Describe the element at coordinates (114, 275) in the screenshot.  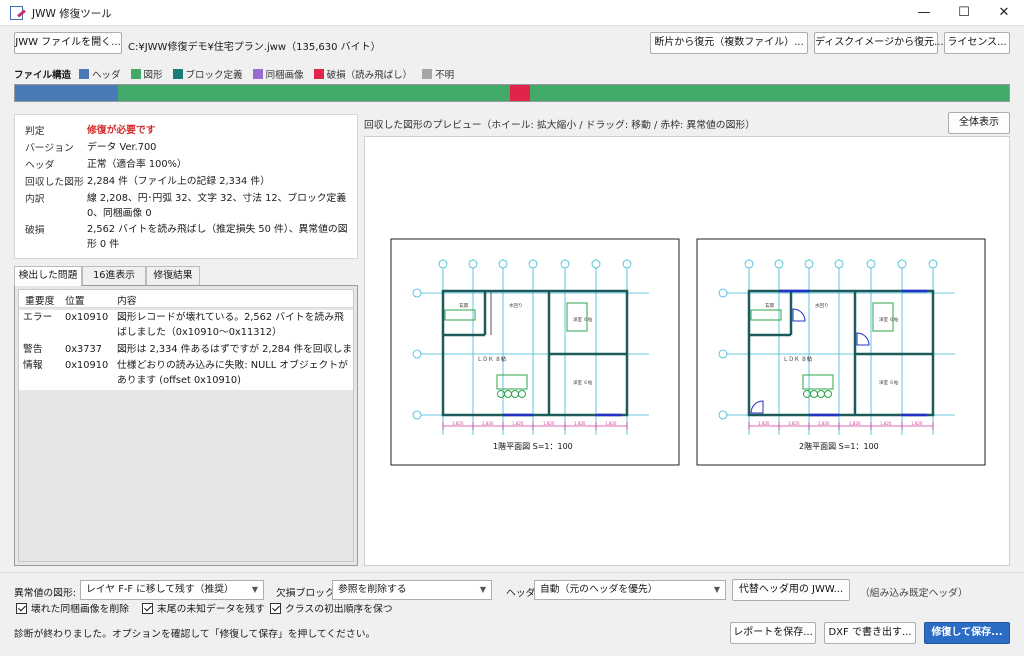
I see `tab-hex: 16進表示` at that location.